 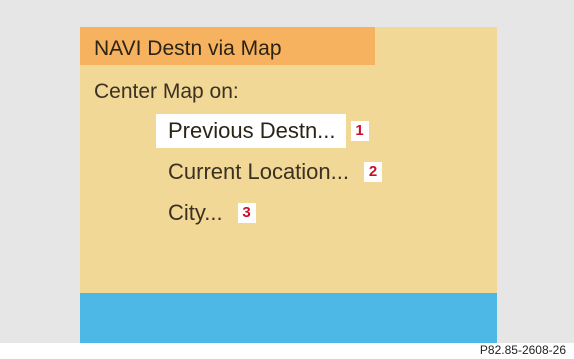 I want to click on menu-item-previous-destination: Previous Destn... 1, so click(x=262, y=131).